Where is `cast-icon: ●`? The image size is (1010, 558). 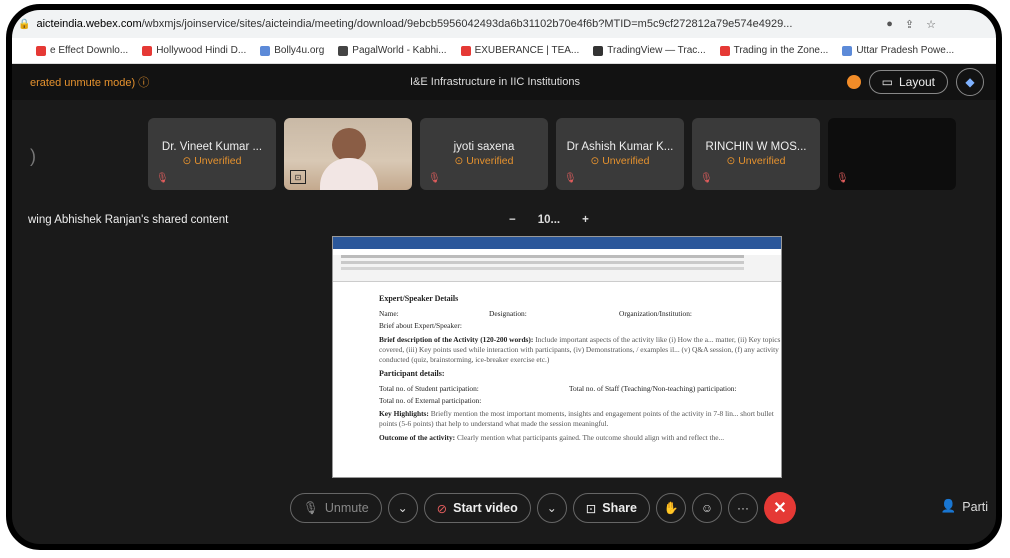 cast-icon: ● is located at coordinates (889, 24).